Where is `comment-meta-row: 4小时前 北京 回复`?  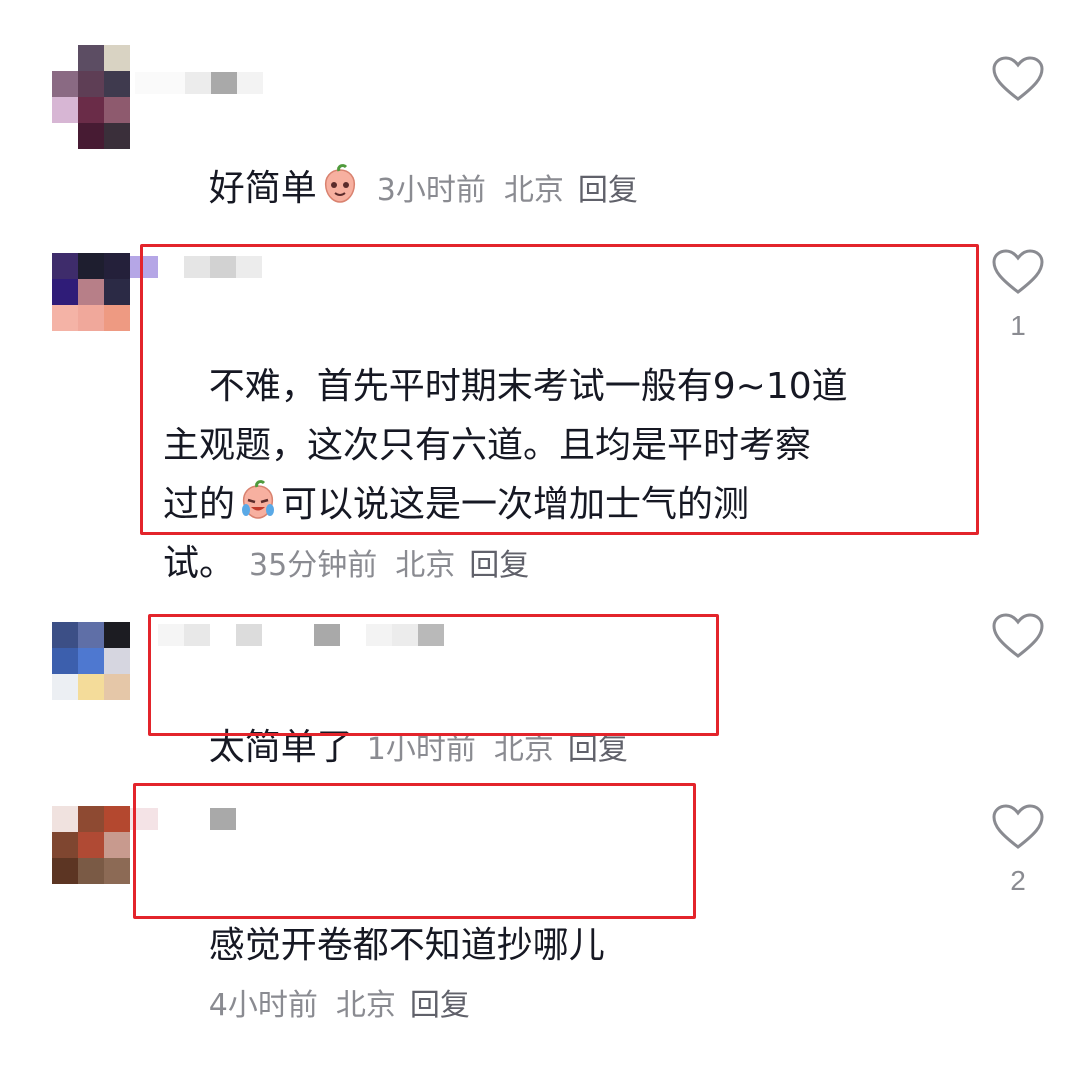 comment-meta-row: 4小时前 北京 回复 is located at coordinates (316, 1004).